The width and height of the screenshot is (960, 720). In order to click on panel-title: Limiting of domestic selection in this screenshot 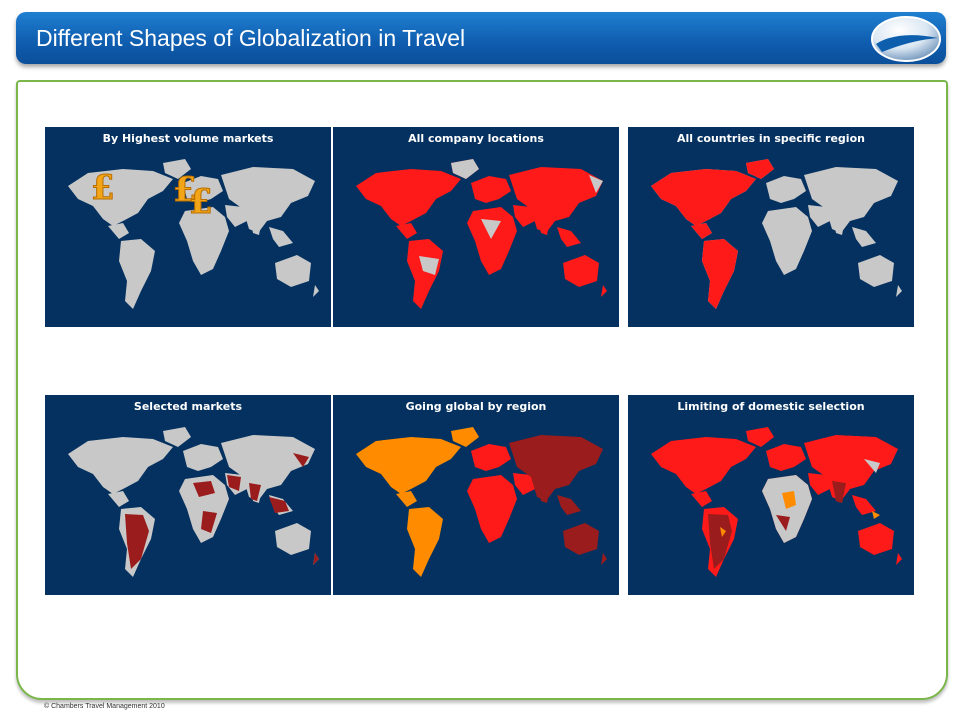, I will do `click(771, 406)`.